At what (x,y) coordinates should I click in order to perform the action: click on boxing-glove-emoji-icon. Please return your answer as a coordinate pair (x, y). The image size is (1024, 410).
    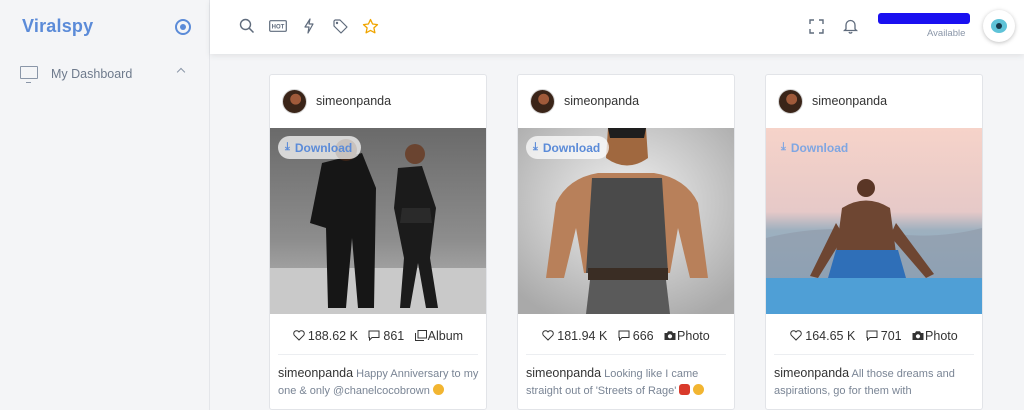
    Looking at the image, I should click on (685, 389).